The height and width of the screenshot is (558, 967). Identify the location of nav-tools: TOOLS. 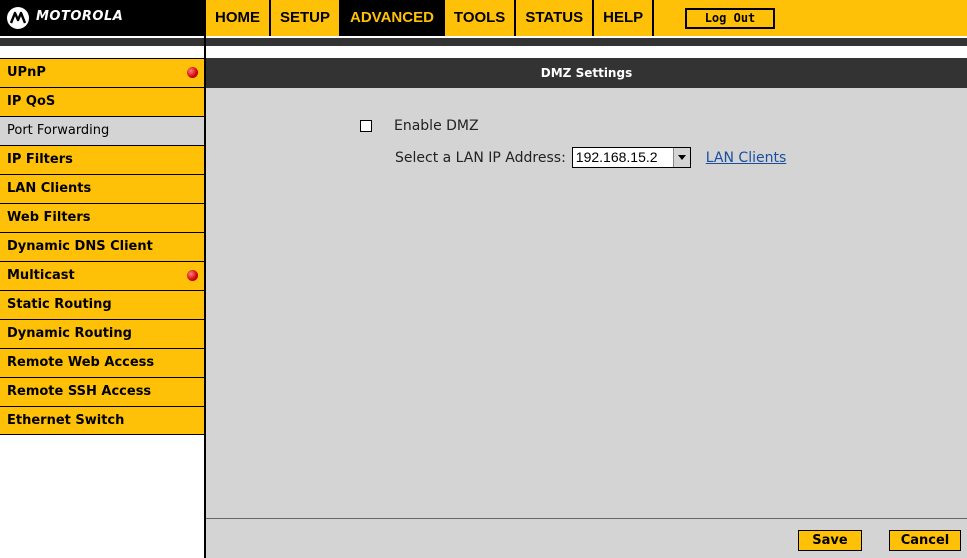
(478, 18).